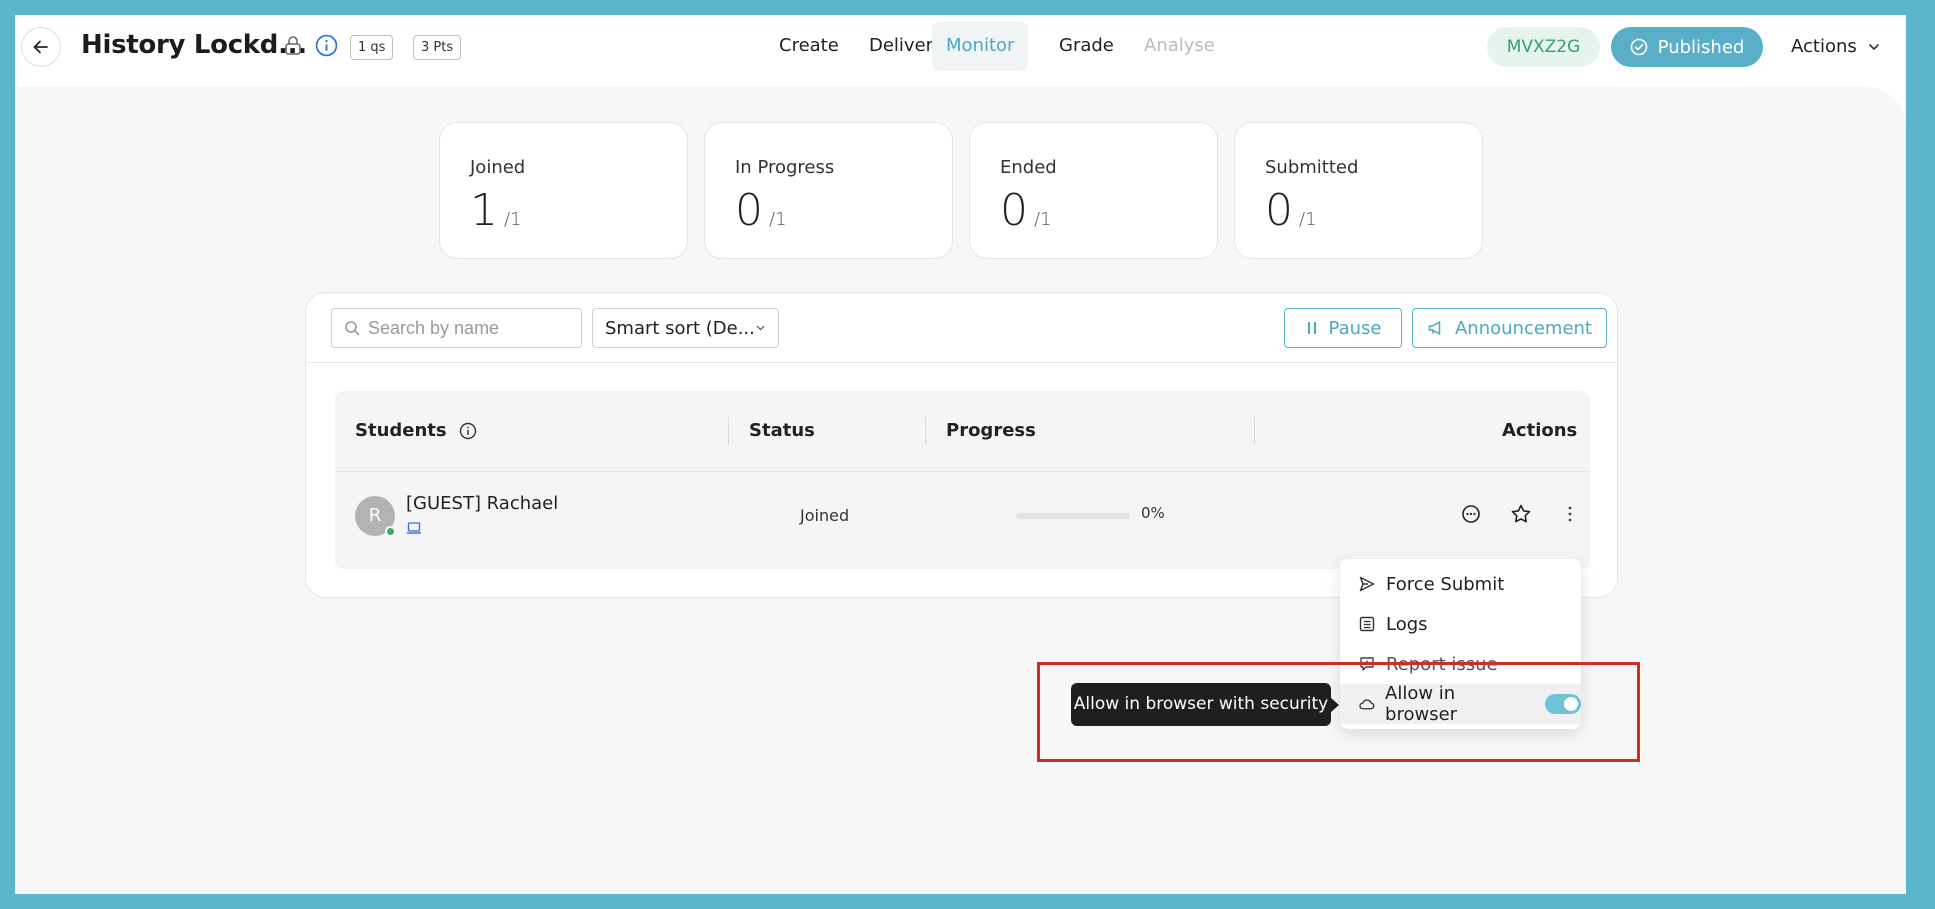  What do you see at coordinates (437, 47) in the screenshot?
I see `points-chip: 3 Pts` at bounding box center [437, 47].